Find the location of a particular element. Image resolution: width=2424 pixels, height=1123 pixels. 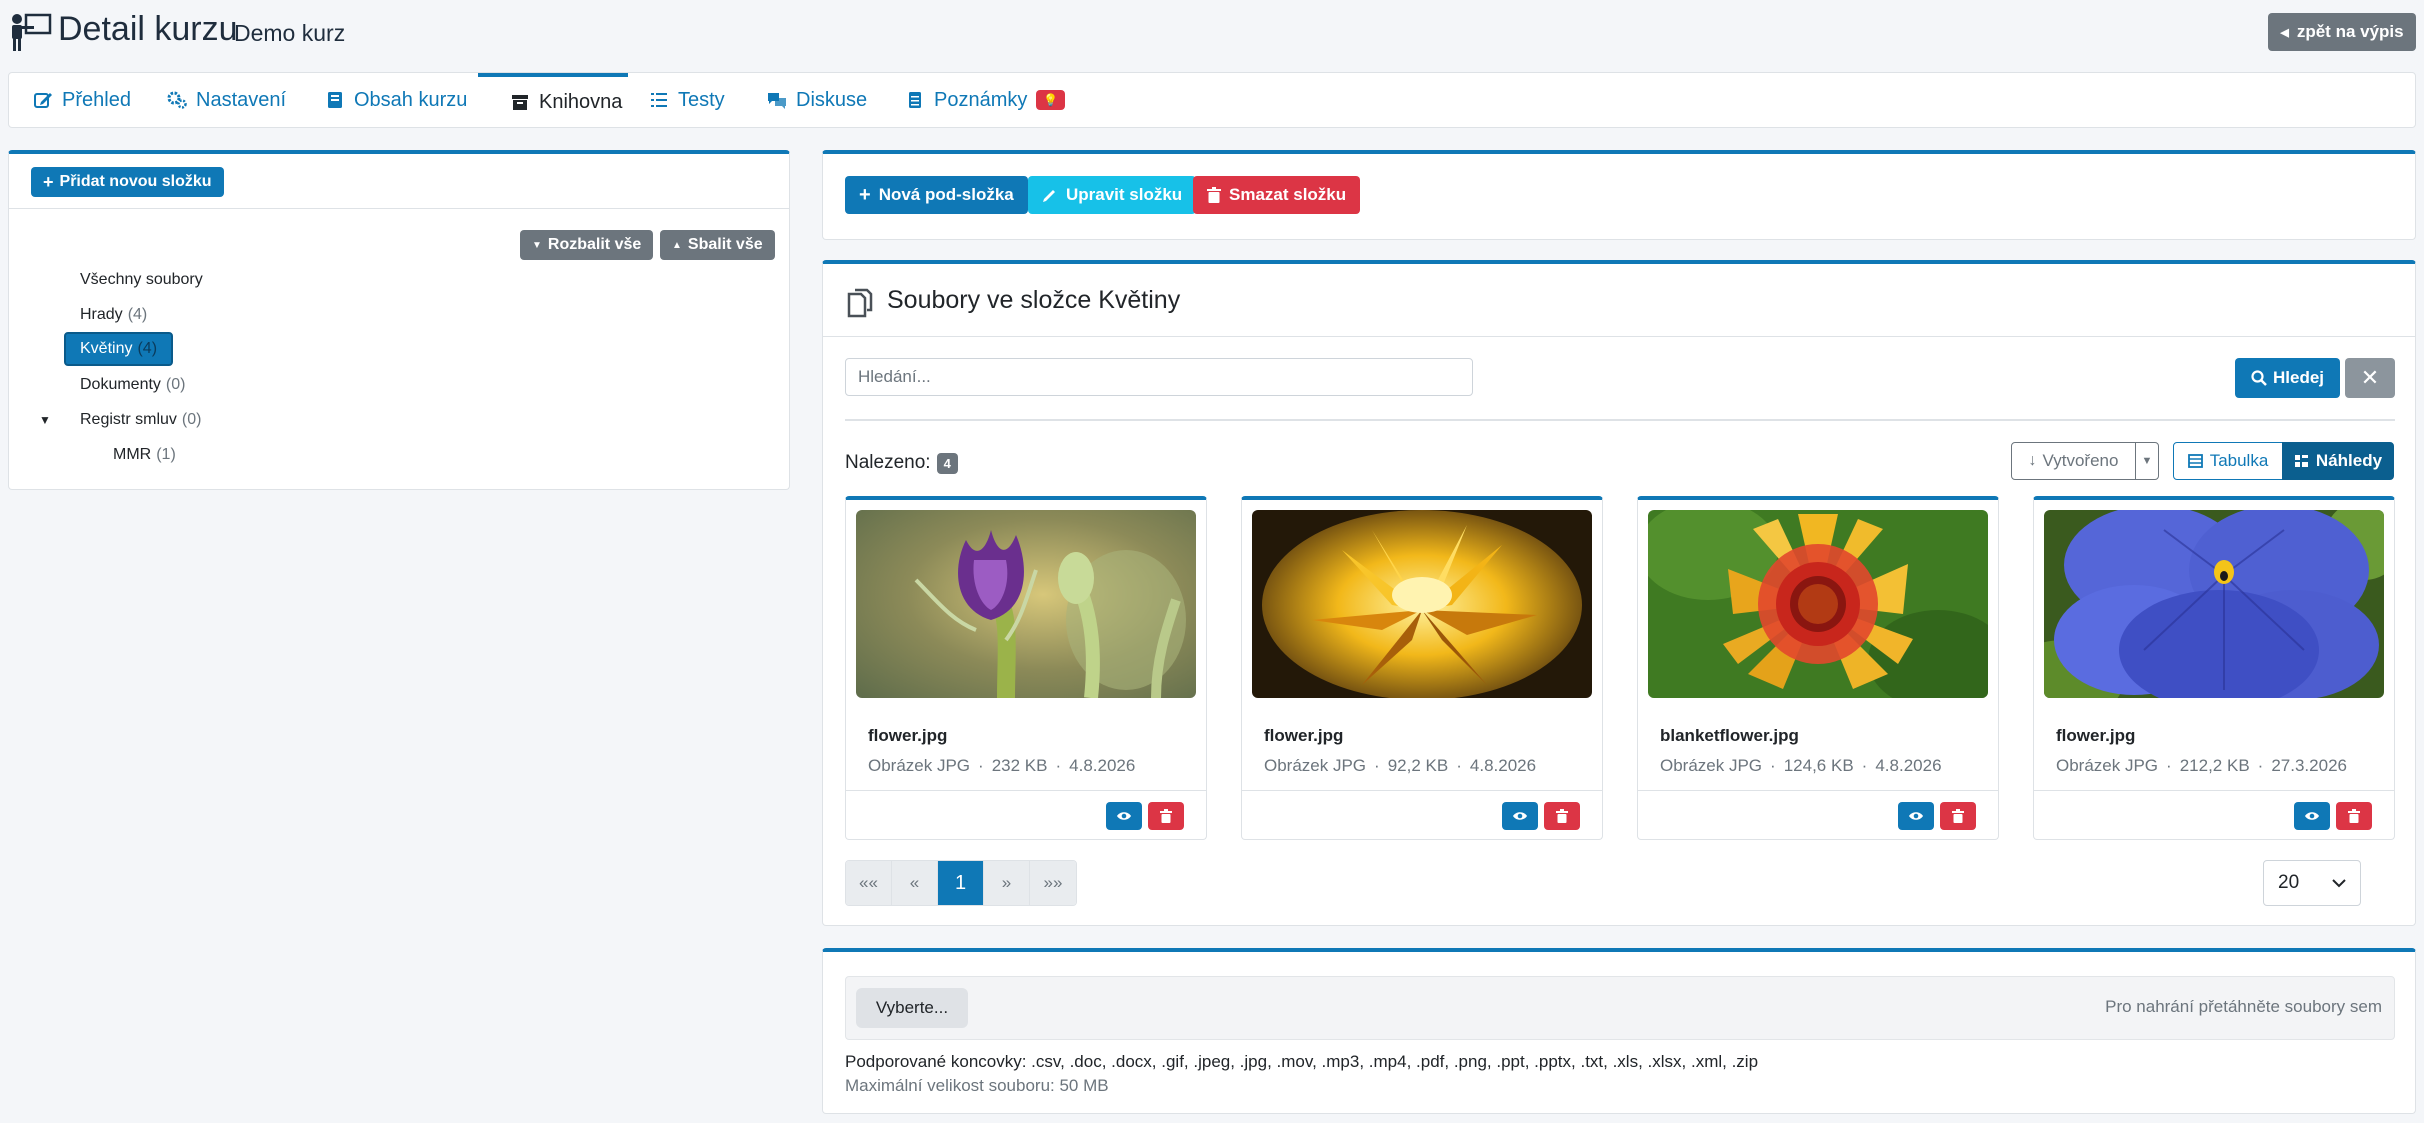

file-thumbnail-blanketflower is located at coordinates (1818, 604).